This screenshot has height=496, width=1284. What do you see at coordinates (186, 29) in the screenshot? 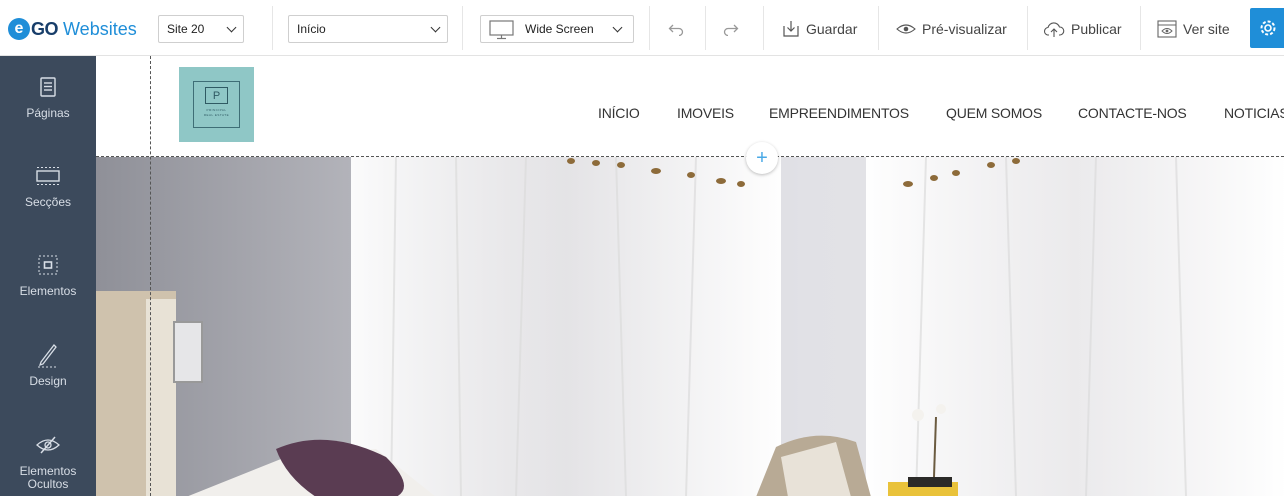
I see `site-select-value: Site 20` at bounding box center [186, 29].